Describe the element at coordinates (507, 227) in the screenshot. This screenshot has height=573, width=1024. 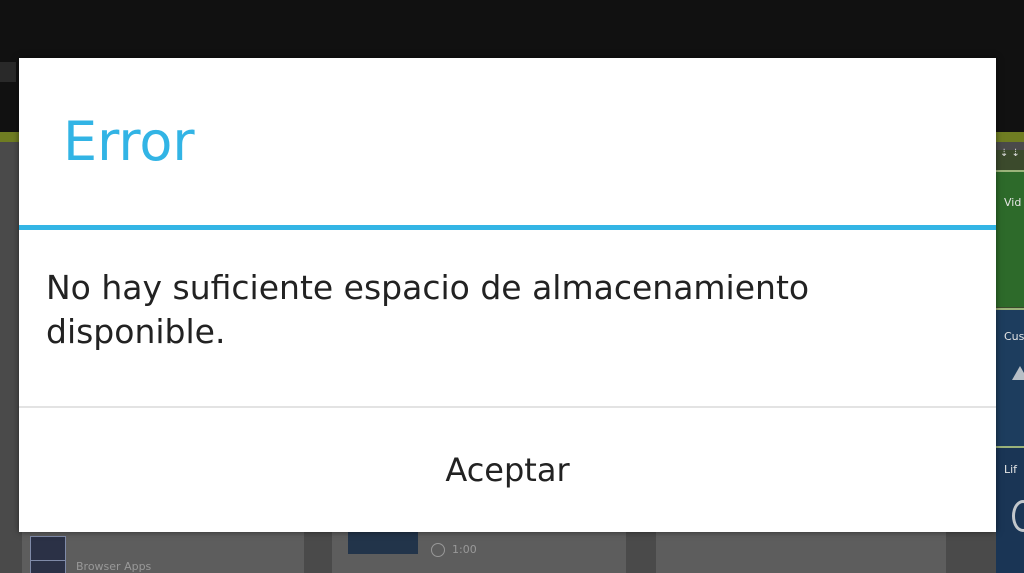
I see `title-divider` at that location.